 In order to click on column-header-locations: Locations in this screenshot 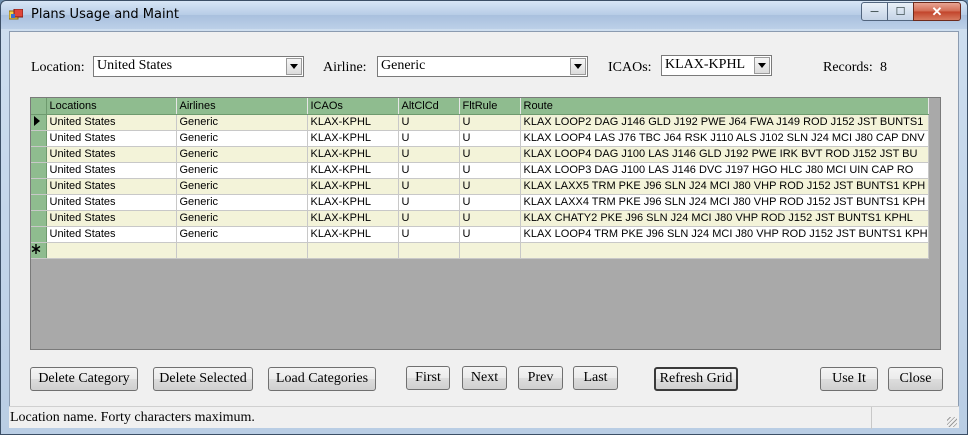, I will do `click(111, 106)`.